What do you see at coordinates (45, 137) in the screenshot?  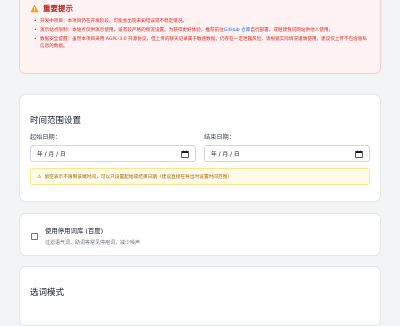 I see `start-date-label: 起始日期：` at bounding box center [45, 137].